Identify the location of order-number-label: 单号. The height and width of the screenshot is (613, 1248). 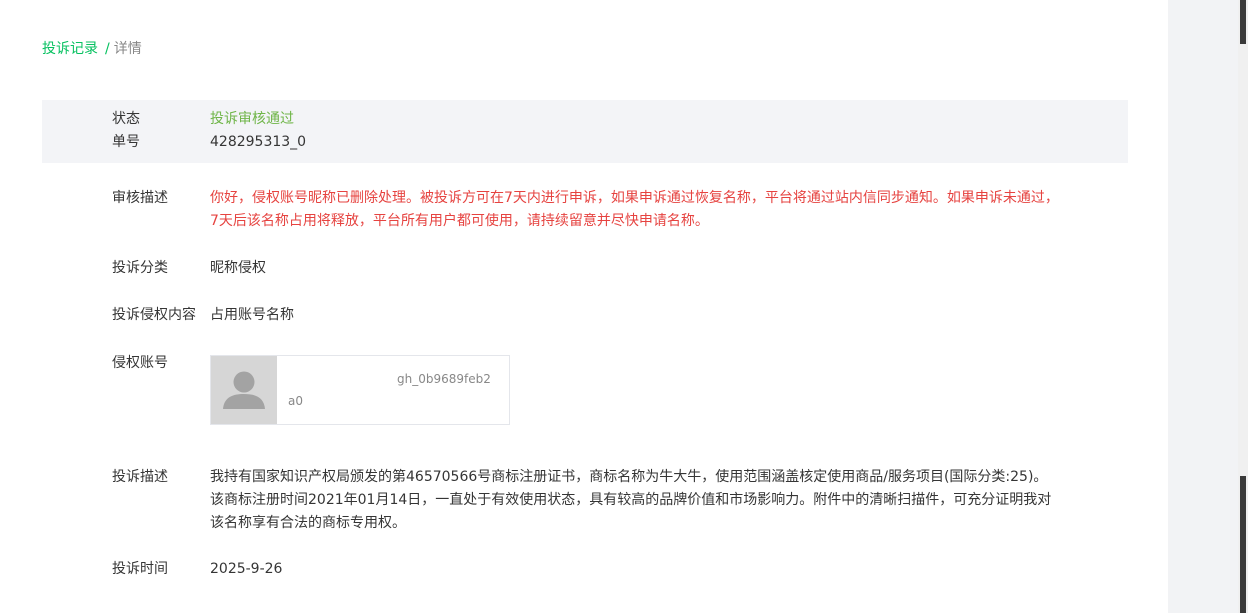
(126, 142).